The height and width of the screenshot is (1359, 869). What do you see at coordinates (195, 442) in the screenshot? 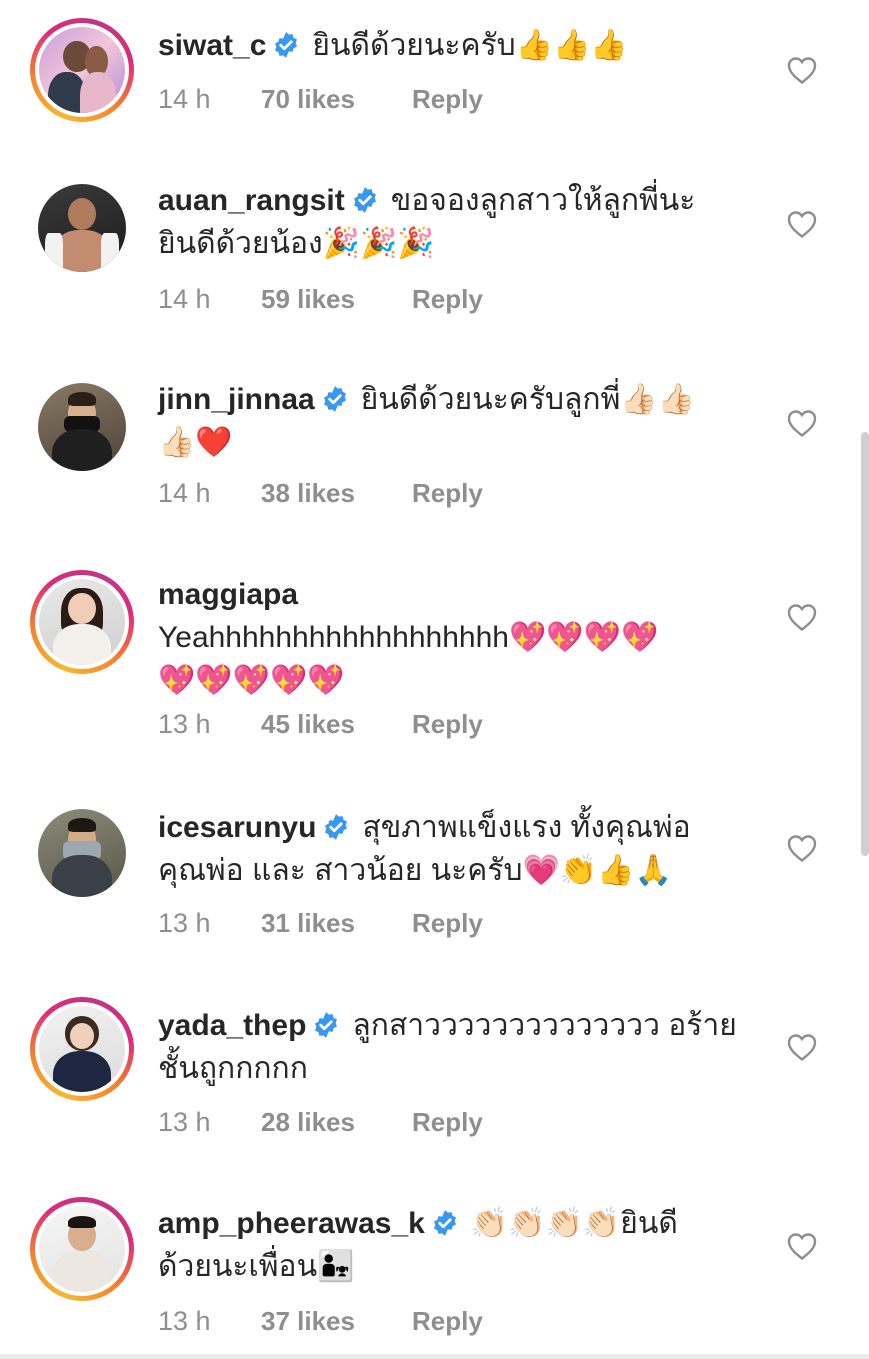
I see `comment-line: 👍🏻❤️` at bounding box center [195, 442].